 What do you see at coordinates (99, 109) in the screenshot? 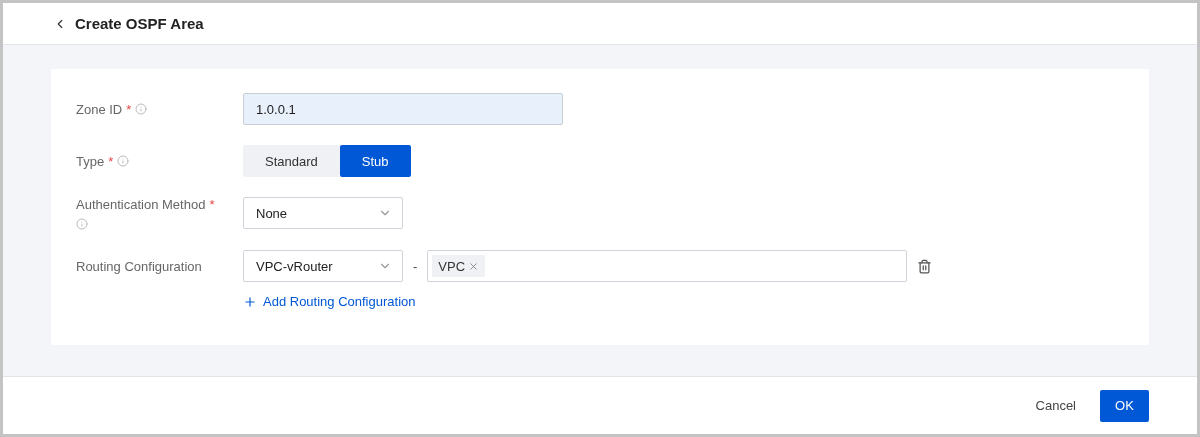
I see `field-label: Zone ID` at bounding box center [99, 109].